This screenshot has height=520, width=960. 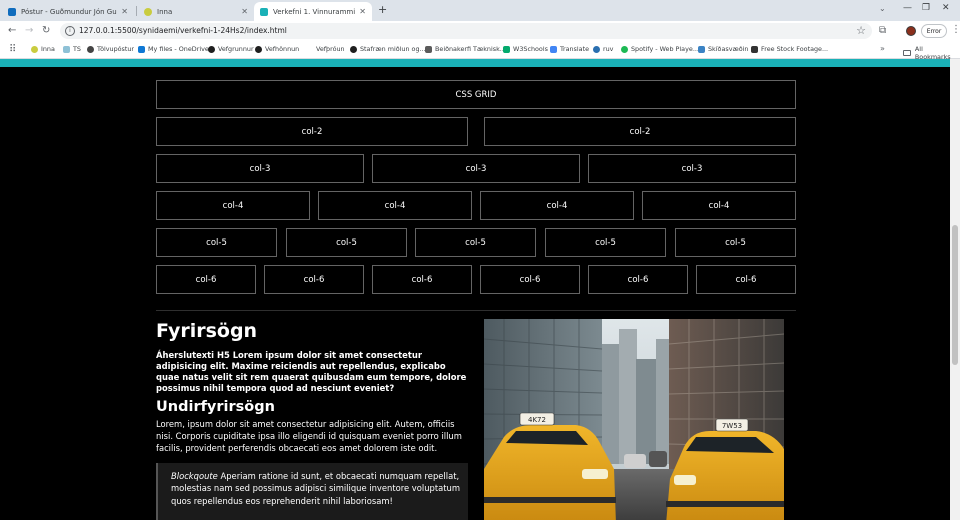 I want to click on bookmark-label: Tölvupóstur, so click(x=116, y=49).